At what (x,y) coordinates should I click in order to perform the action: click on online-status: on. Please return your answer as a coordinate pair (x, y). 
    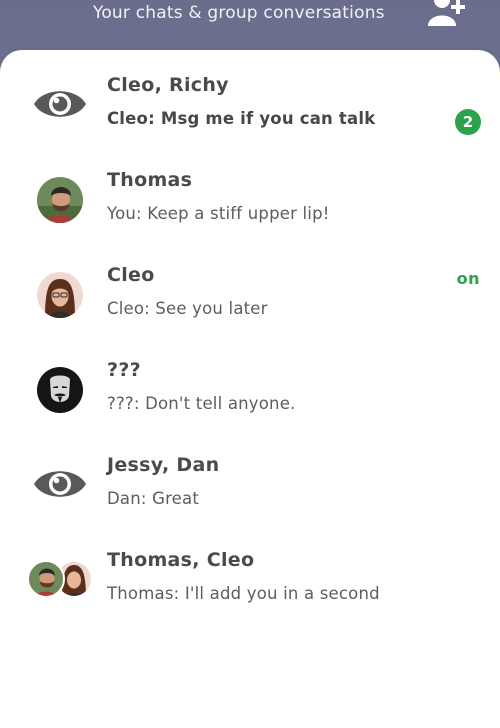
    Looking at the image, I should click on (468, 278).